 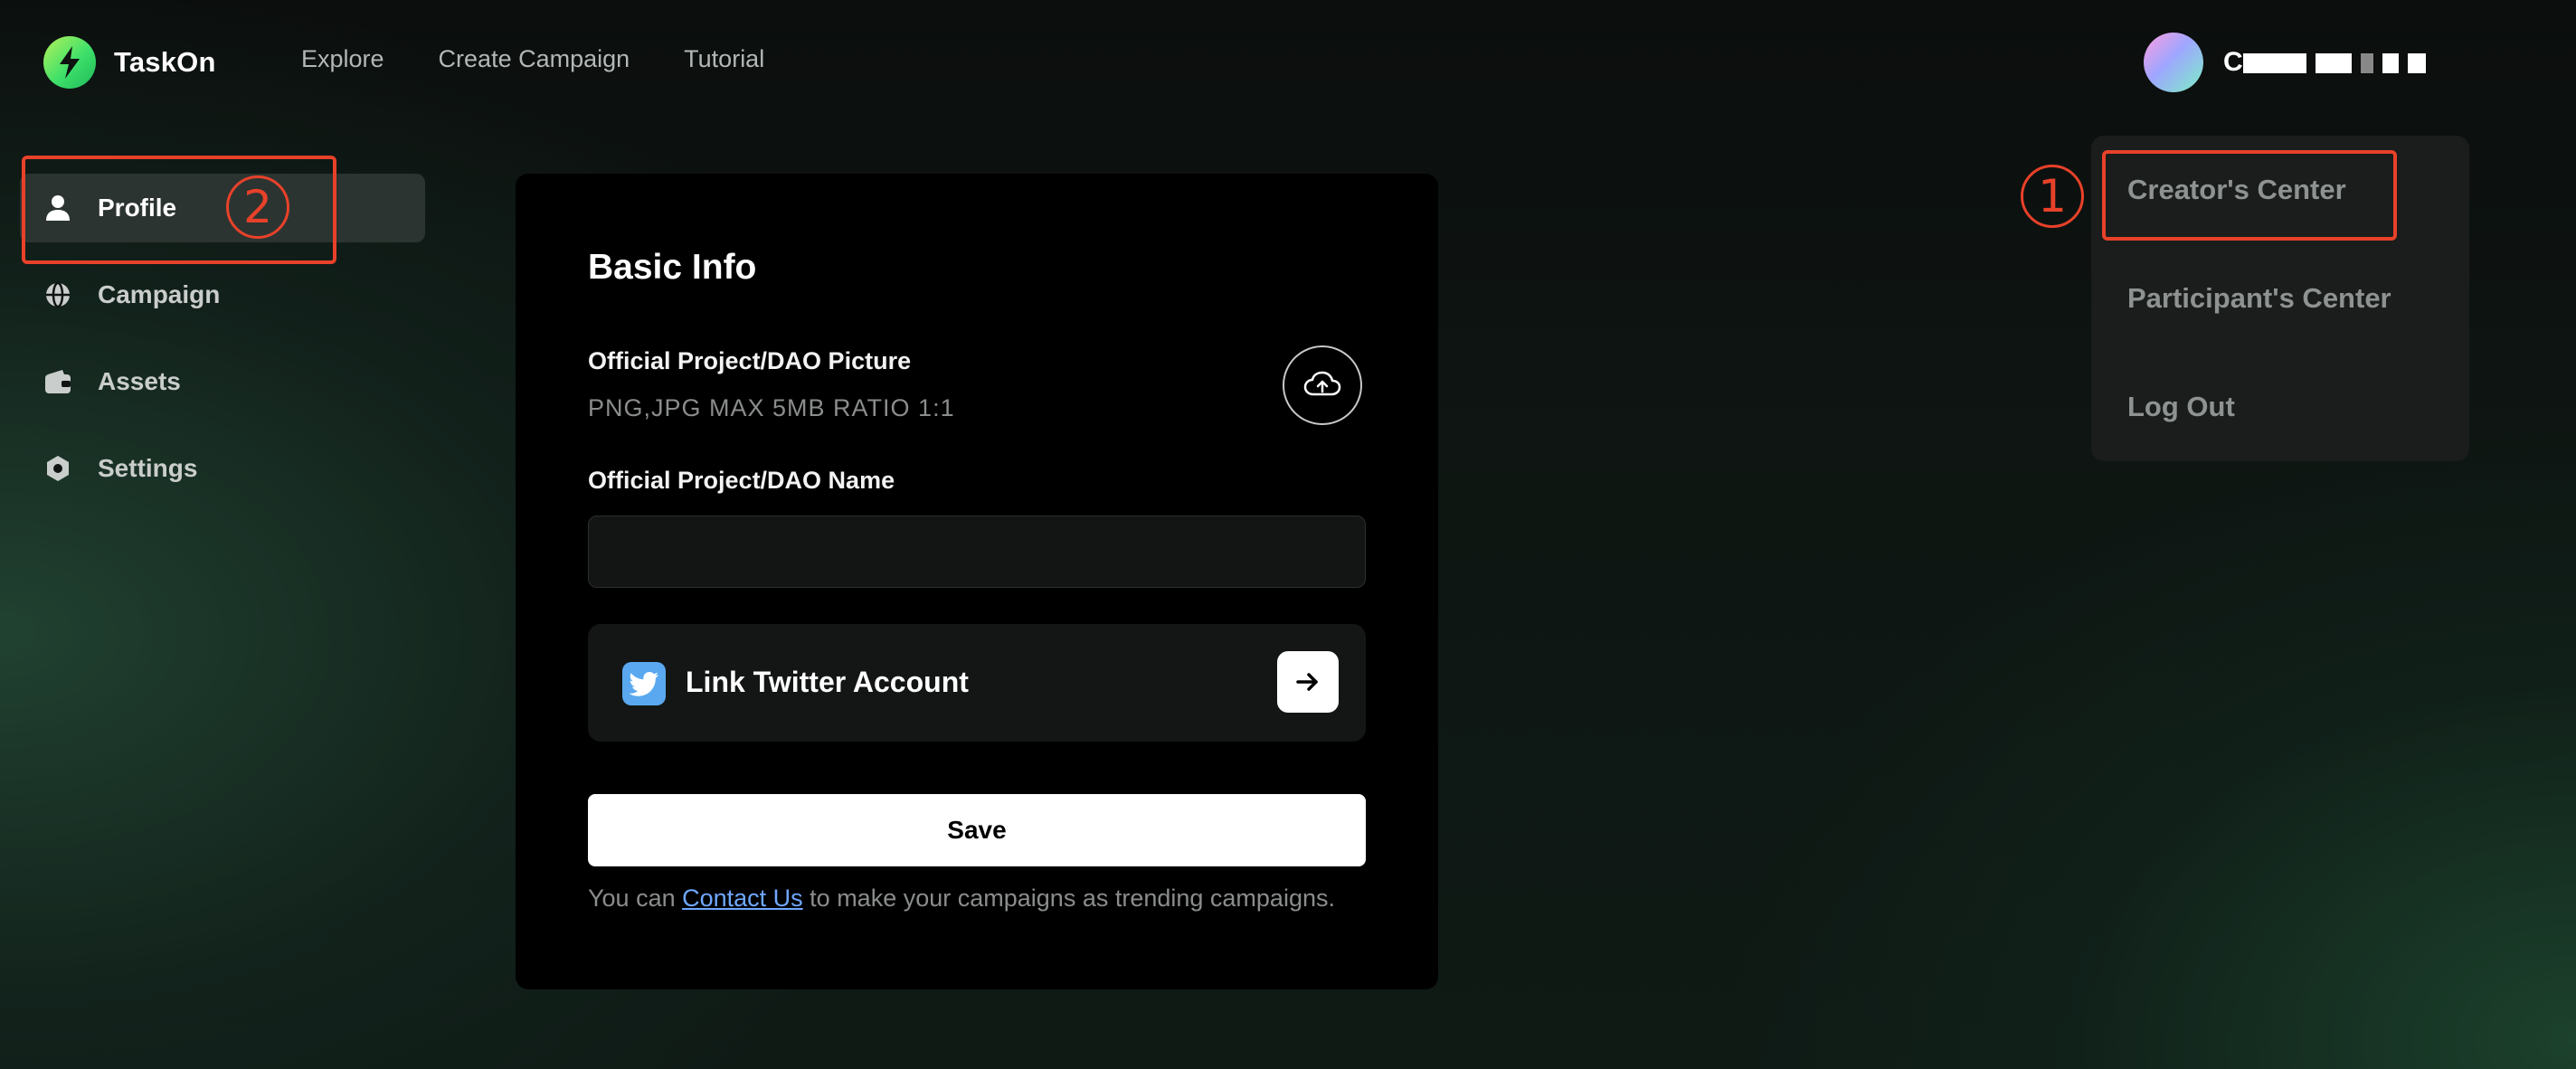 I want to click on twitter-icon, so click(x=644, y=683).